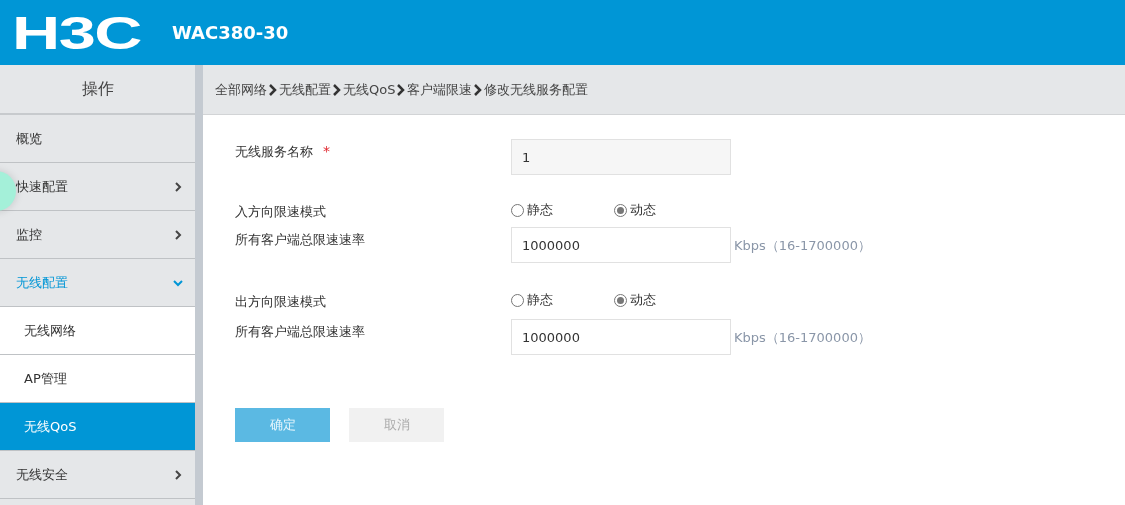 The image size is (1125, 505). Describe the element at coordinates (178, 282) in the screenshot. I see `chevron-down-icon` at that location.